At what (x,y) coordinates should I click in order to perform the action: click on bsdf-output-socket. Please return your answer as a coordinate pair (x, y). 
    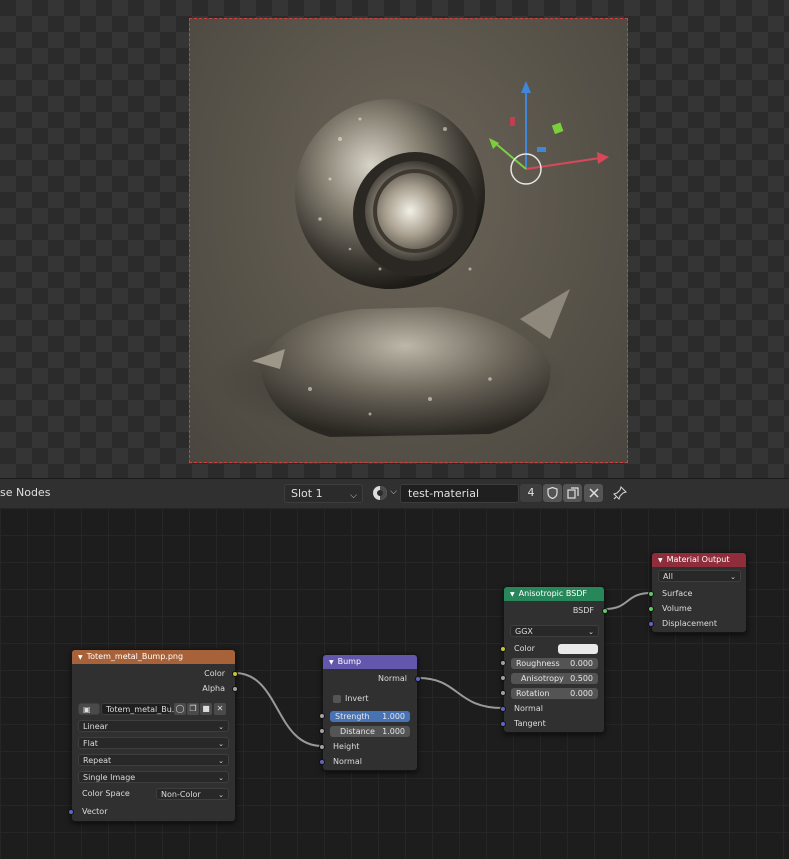
    Looking at the image, I should click on (605, 611).